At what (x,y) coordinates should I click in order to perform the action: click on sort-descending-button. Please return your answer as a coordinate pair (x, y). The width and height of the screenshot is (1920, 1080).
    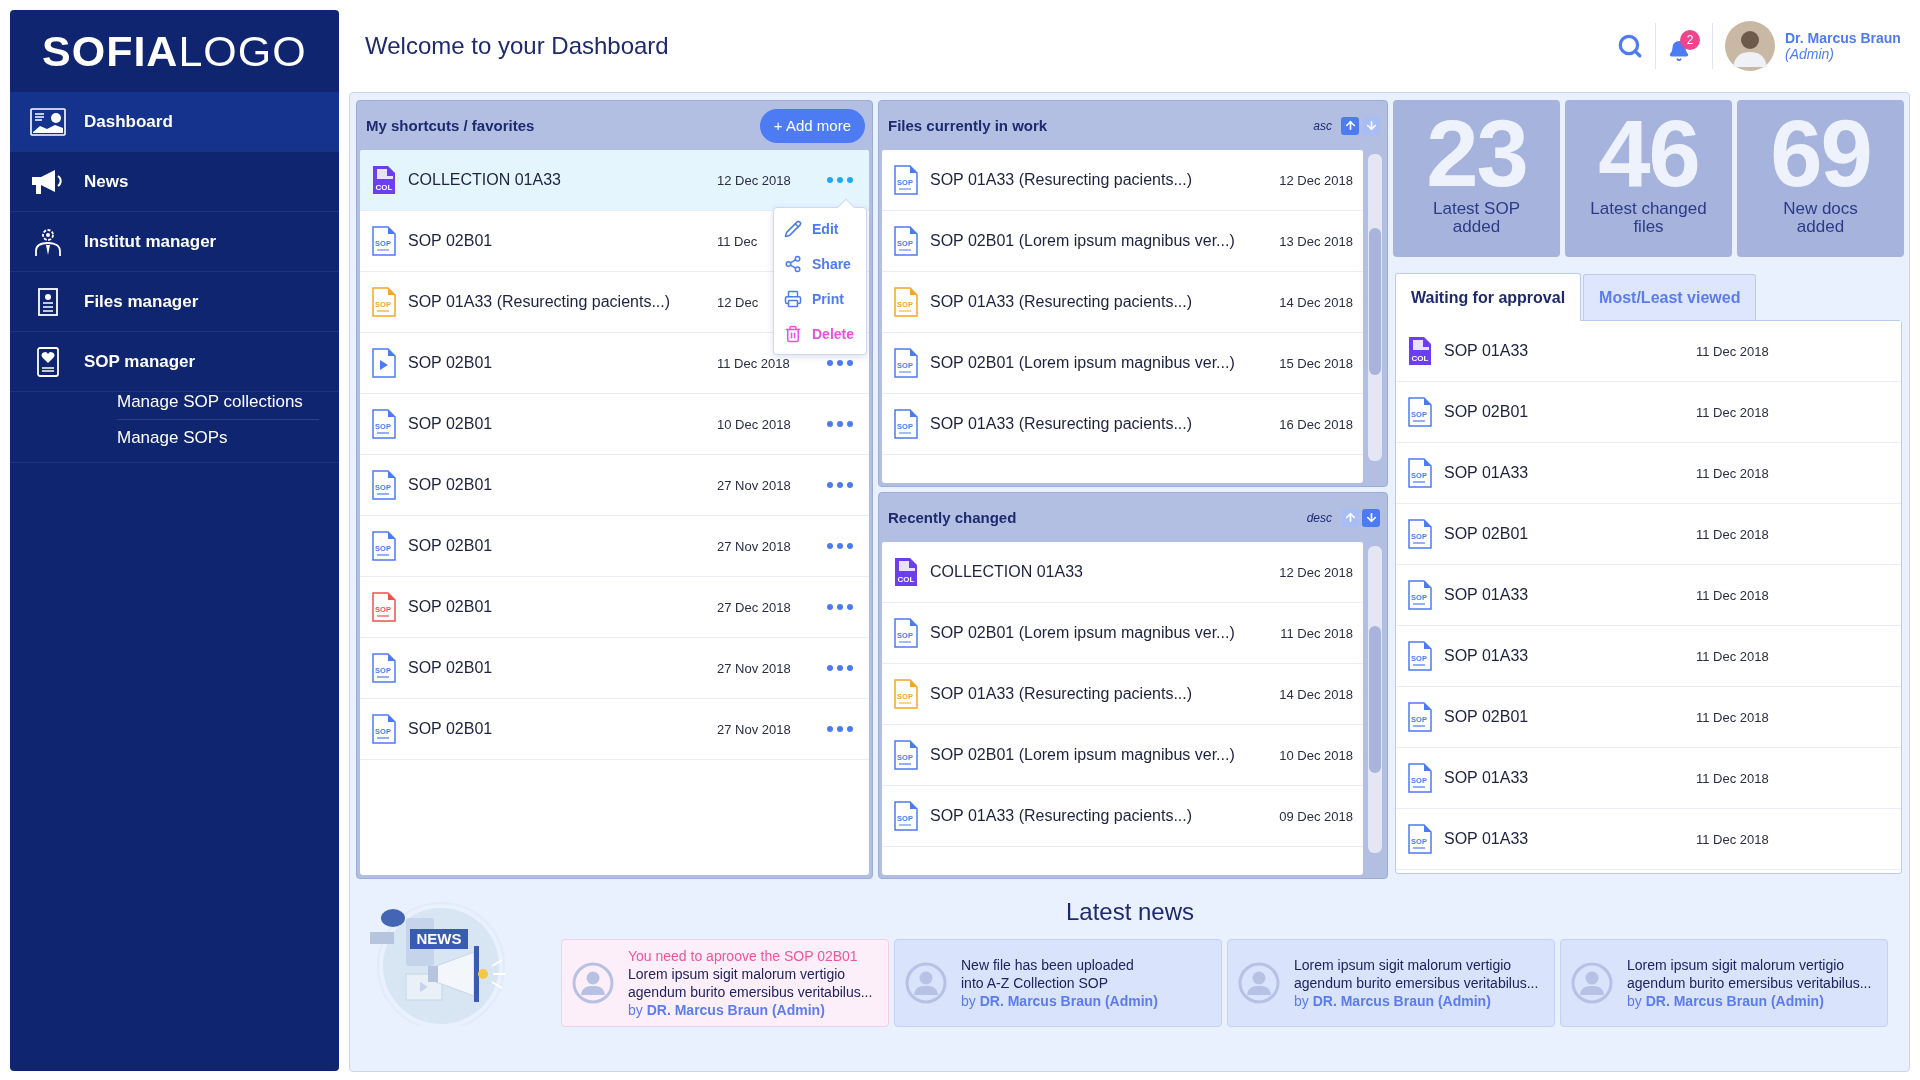
    Looking at the image, I should click on (1371, 517).